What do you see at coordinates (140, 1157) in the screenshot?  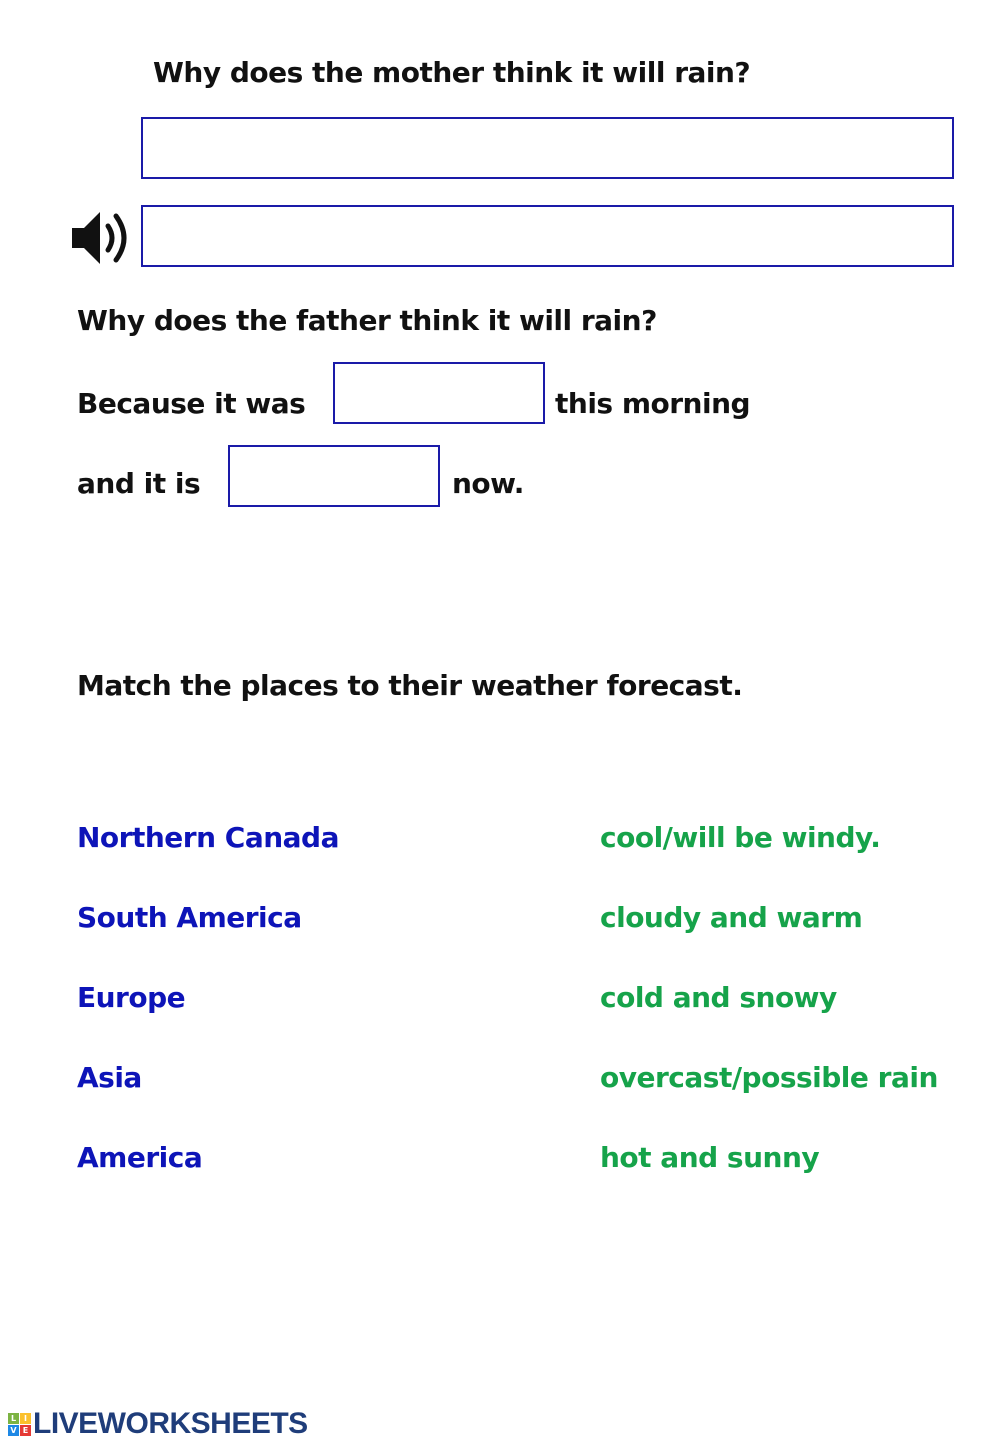 I see `place-item: America` at bounding box center [140, 1157].